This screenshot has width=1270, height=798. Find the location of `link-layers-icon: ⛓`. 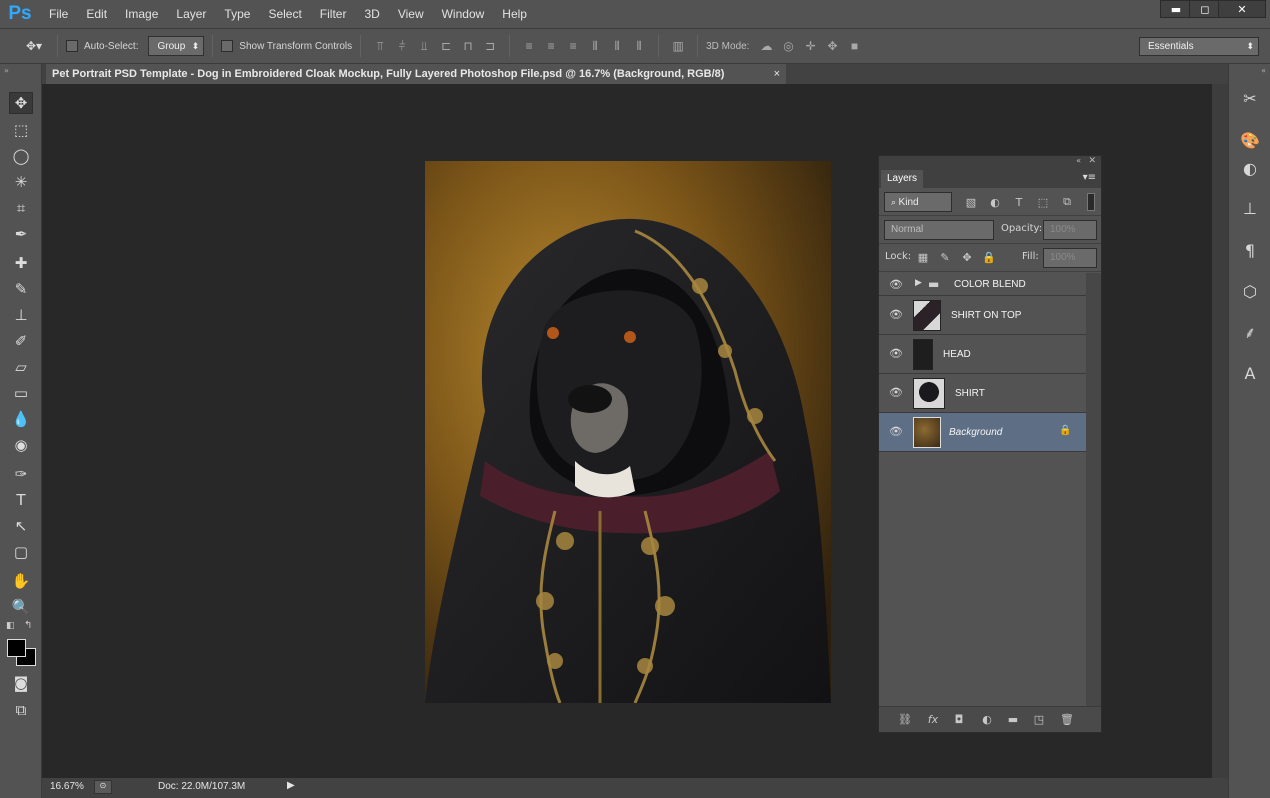

link-layers-icon: ⛓ is located at coordinates (905, 719).